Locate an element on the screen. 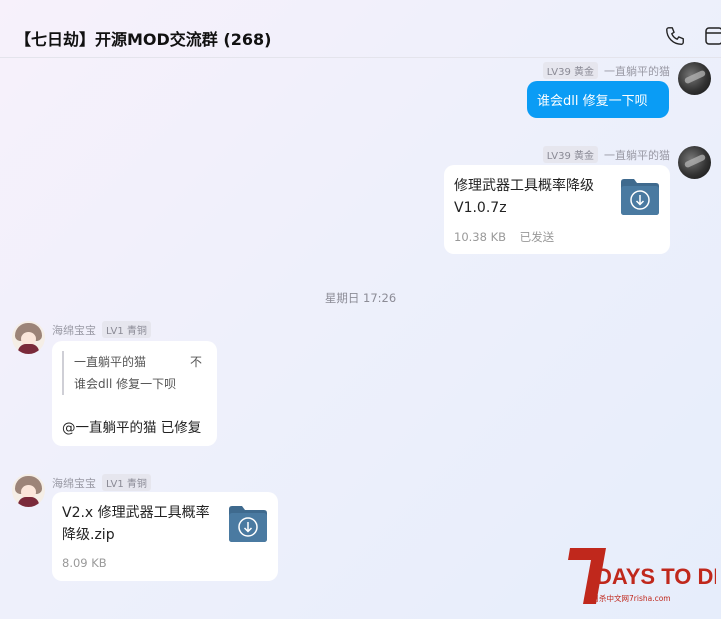  file-name-line: V2.x 修理武器工具概率 is located at coordinates (136, 513).